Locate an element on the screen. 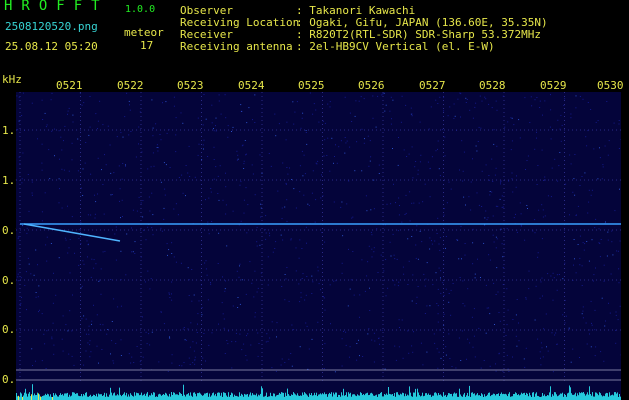 Image resolution: width=629 pixels, height=400 pixels. time-label-0524: 0524 is located at coordinates (251, 85).